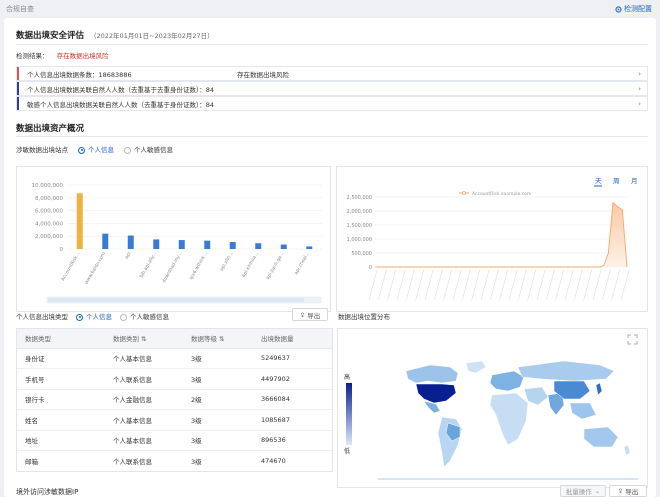  I want to click on config-button: 检测配置, so click(633, 9).